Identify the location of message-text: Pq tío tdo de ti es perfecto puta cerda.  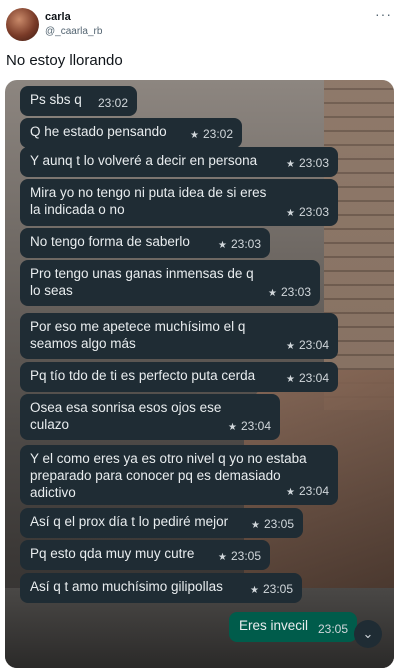
(143, 375).